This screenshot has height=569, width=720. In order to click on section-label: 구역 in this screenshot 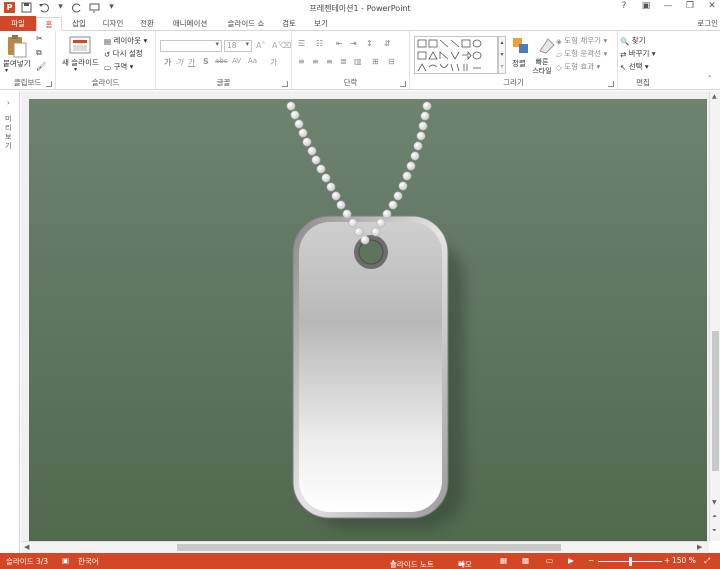, I will do `click(120, 66)`.